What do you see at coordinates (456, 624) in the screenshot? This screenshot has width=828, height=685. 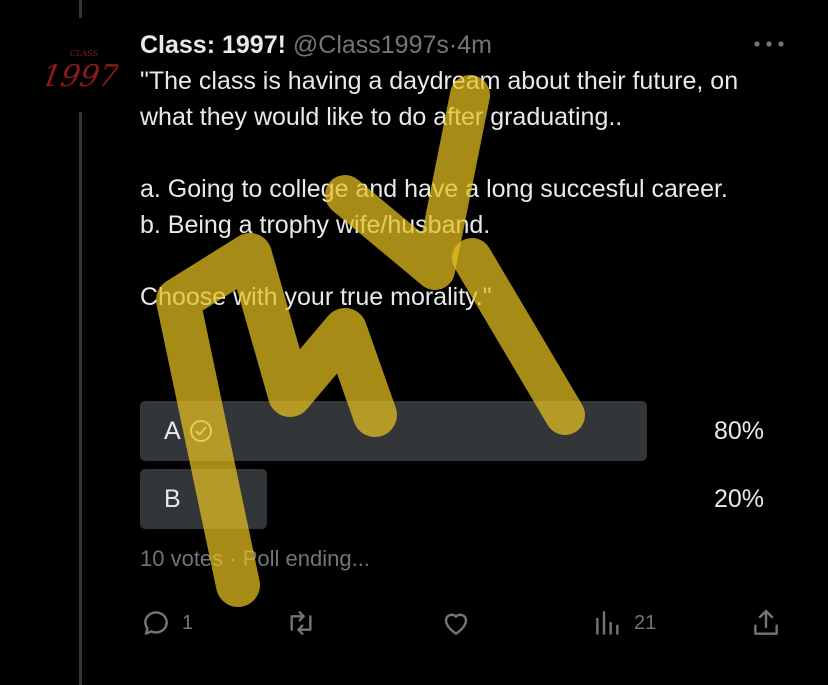 I see `heart-icon` at bounding box center [456, 624].